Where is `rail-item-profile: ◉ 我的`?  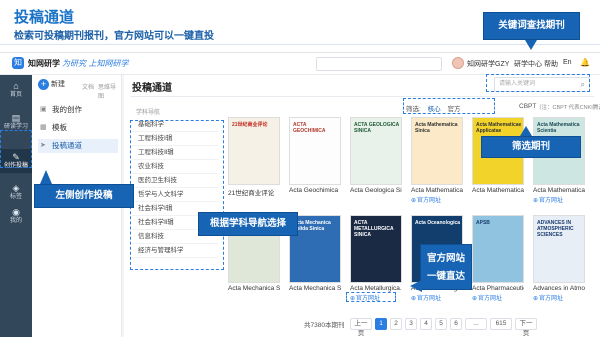
rail-item-profile: ◉ 我的 is located at coordinates (16, 216).